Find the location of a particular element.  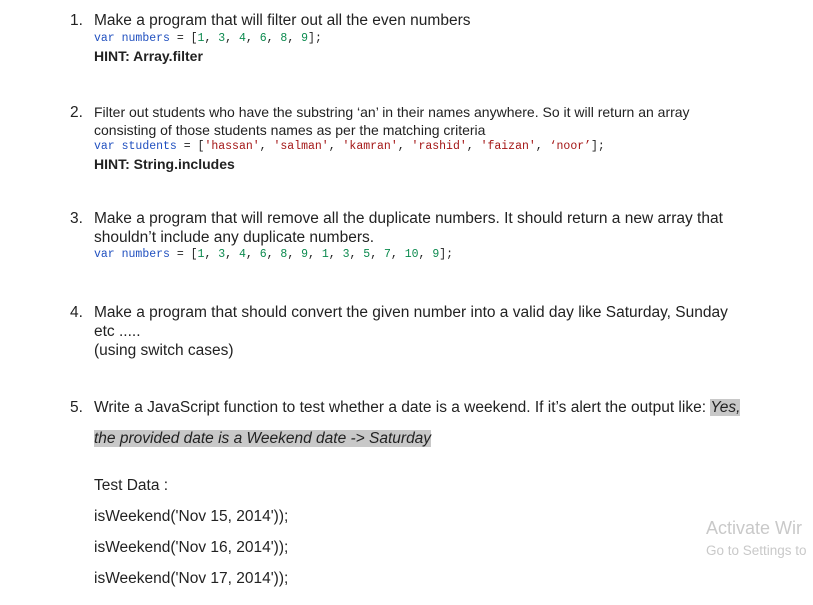

number-literal: 5 is located at coordinates (367, 254).